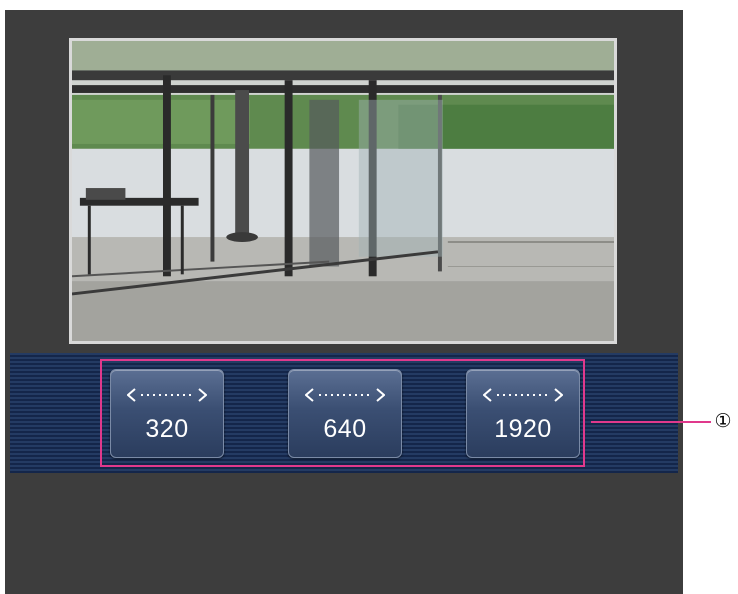 Image resolution: width=738 pixels, height=594 pixels. I want to click on image-size-label: 640, so click(345, 429).